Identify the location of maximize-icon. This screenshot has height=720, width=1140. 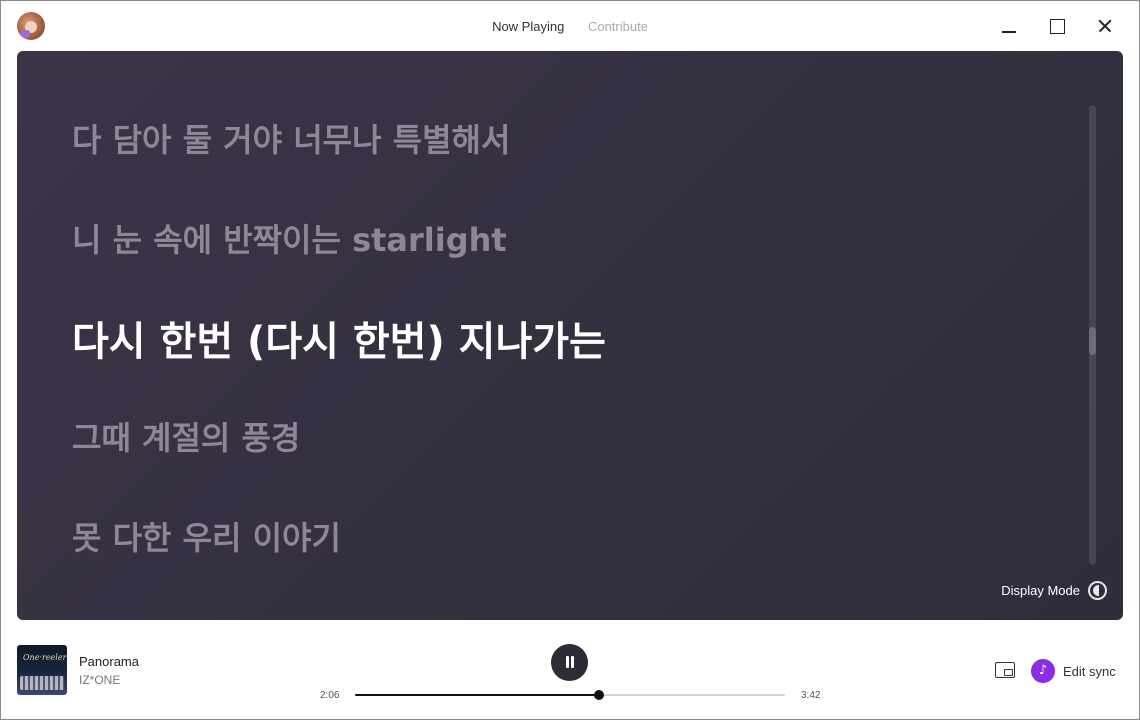
(1057, 26).